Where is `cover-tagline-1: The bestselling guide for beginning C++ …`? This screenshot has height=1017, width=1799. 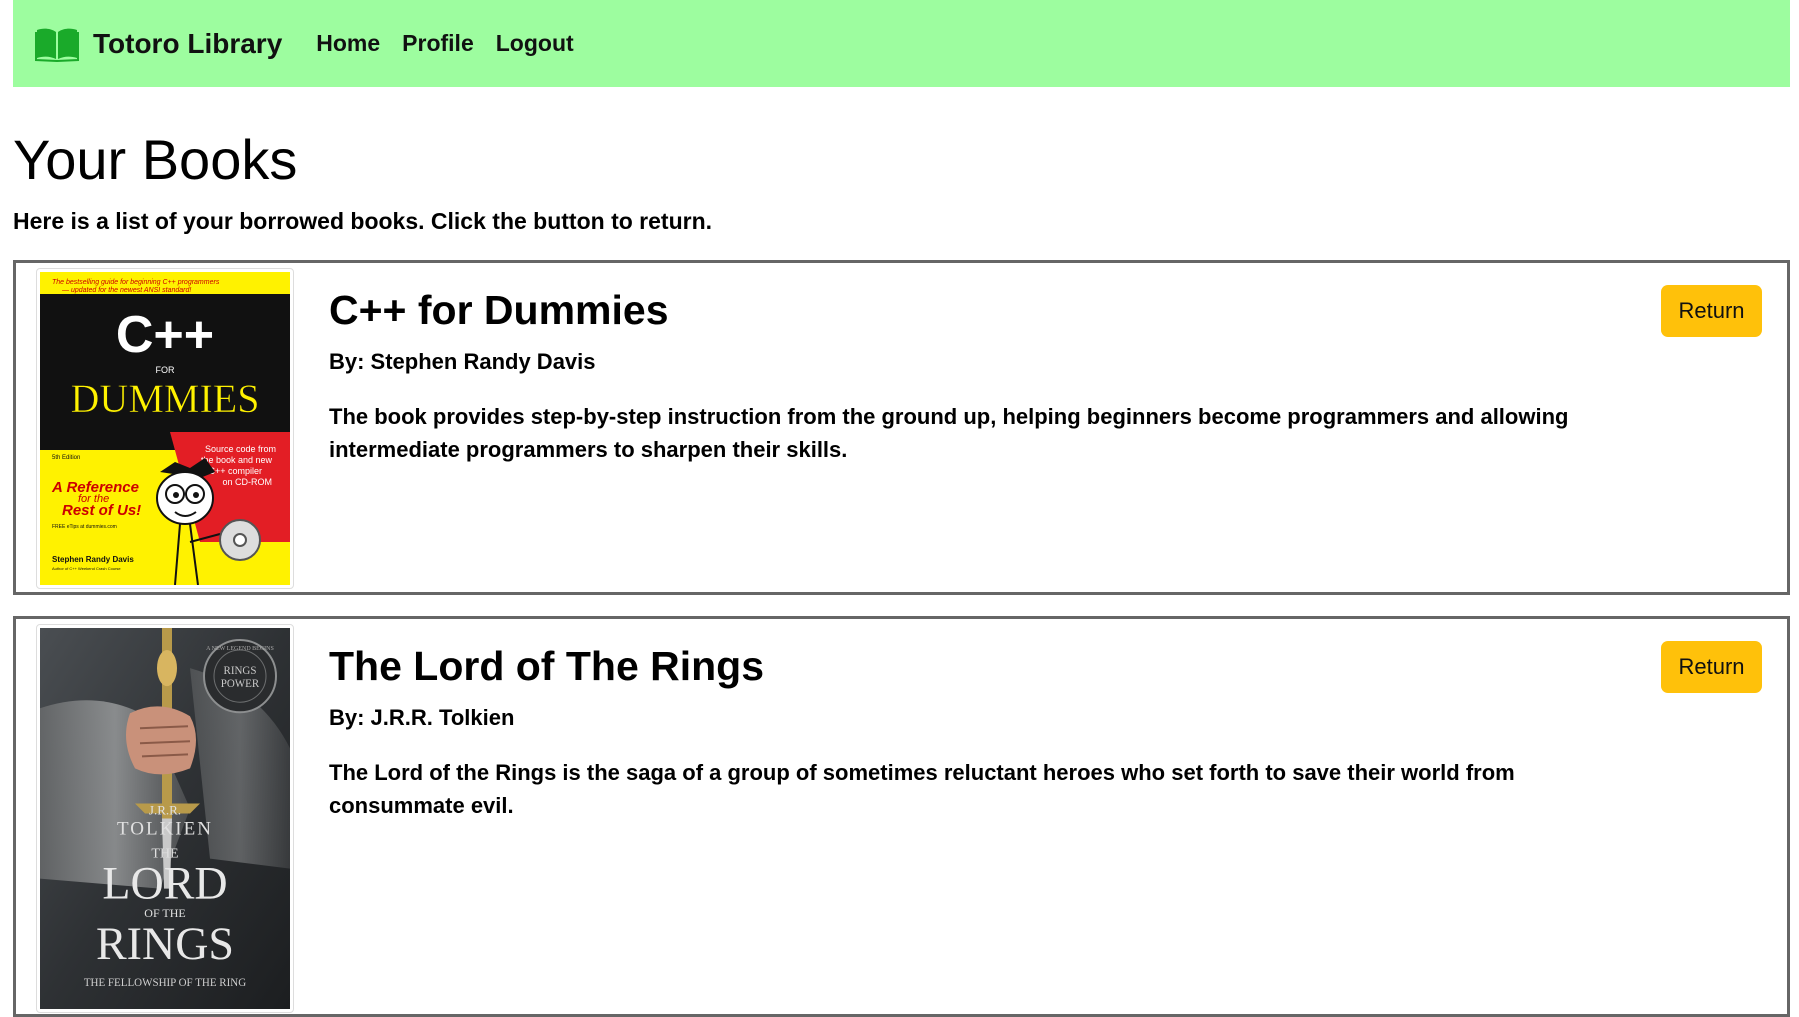 cover-tagline-1: The bestselling guide for beginning C++ … is located at coordinates (136, 282).